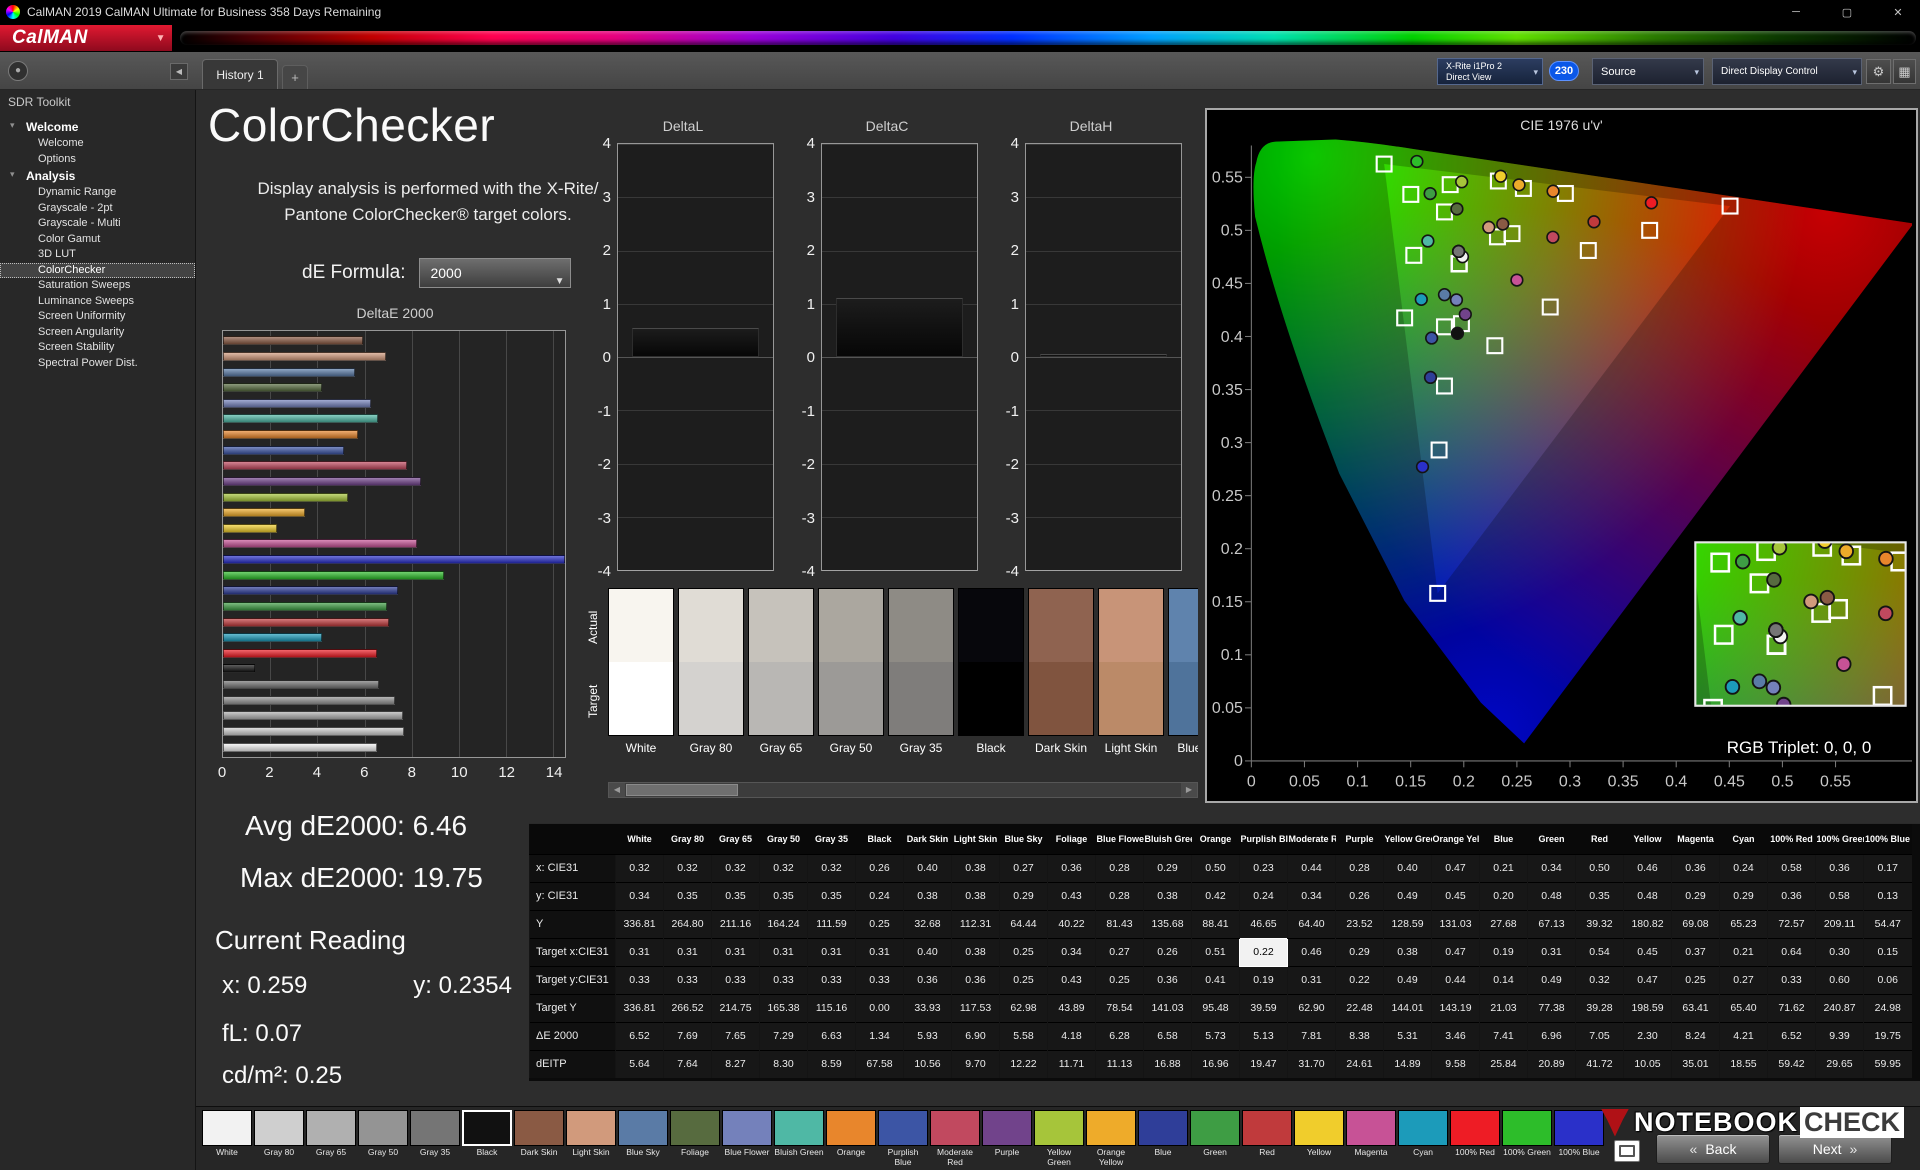 This screenshot has height=1170, width=1920. Describe the element at coordinates (1189, 790) in the screenshot. I see `scroll-right-icon: ▶` at that location.